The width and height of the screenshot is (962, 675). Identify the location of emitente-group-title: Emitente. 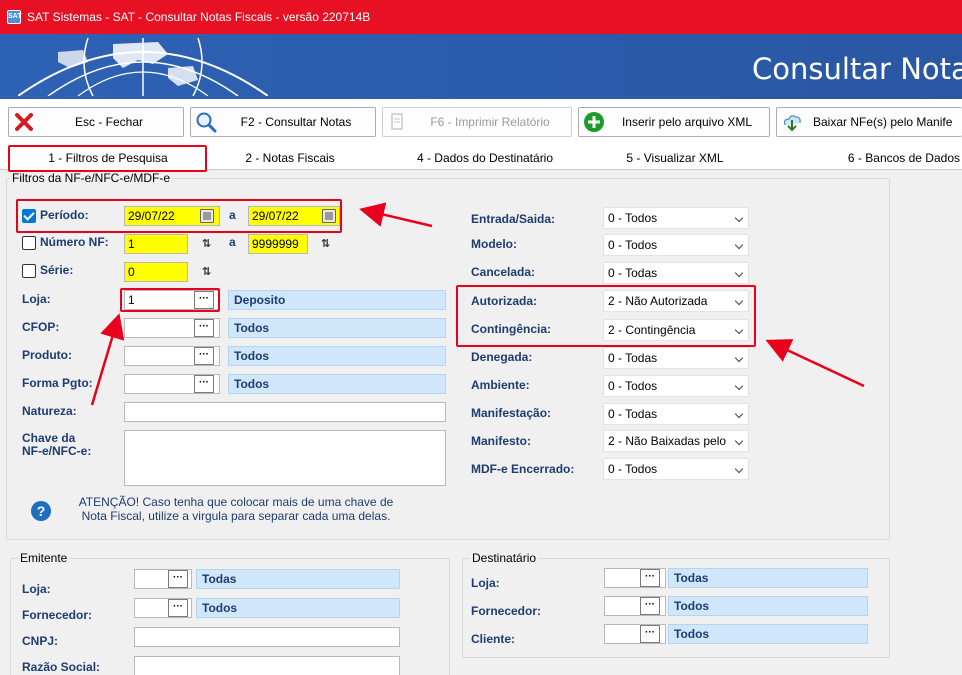
(44, 558).